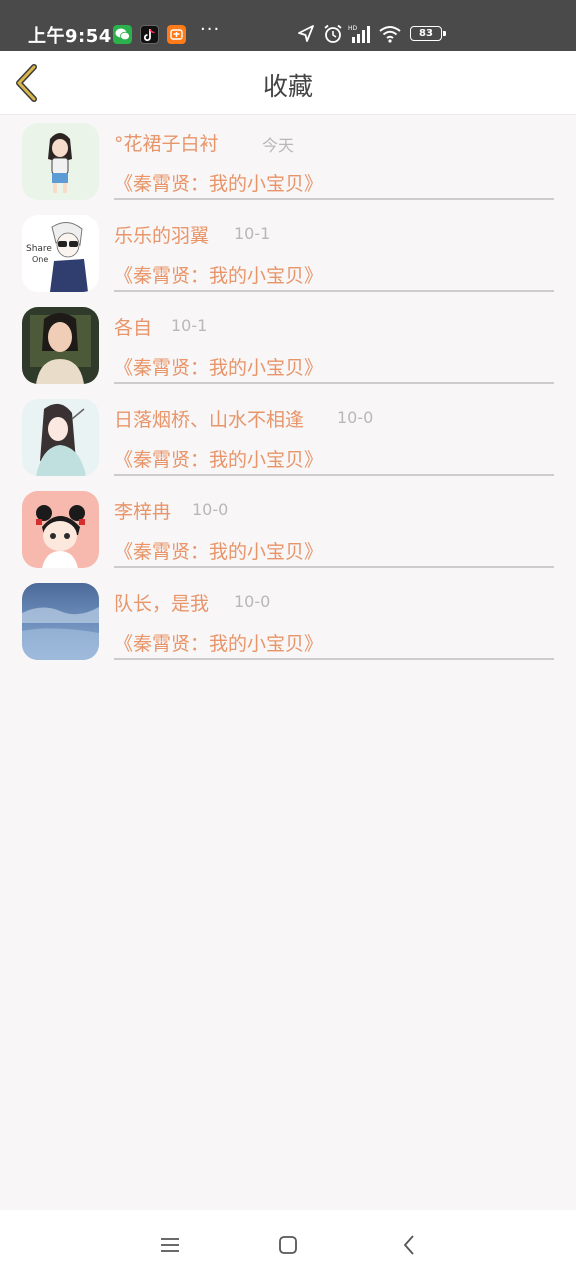 The image size is (576, 1280). What do you see at coordinates (288, 25) in the screenshot?
I see `status-bar: 上午9:54 ··· HD 83` at bounding box center [288, 25].